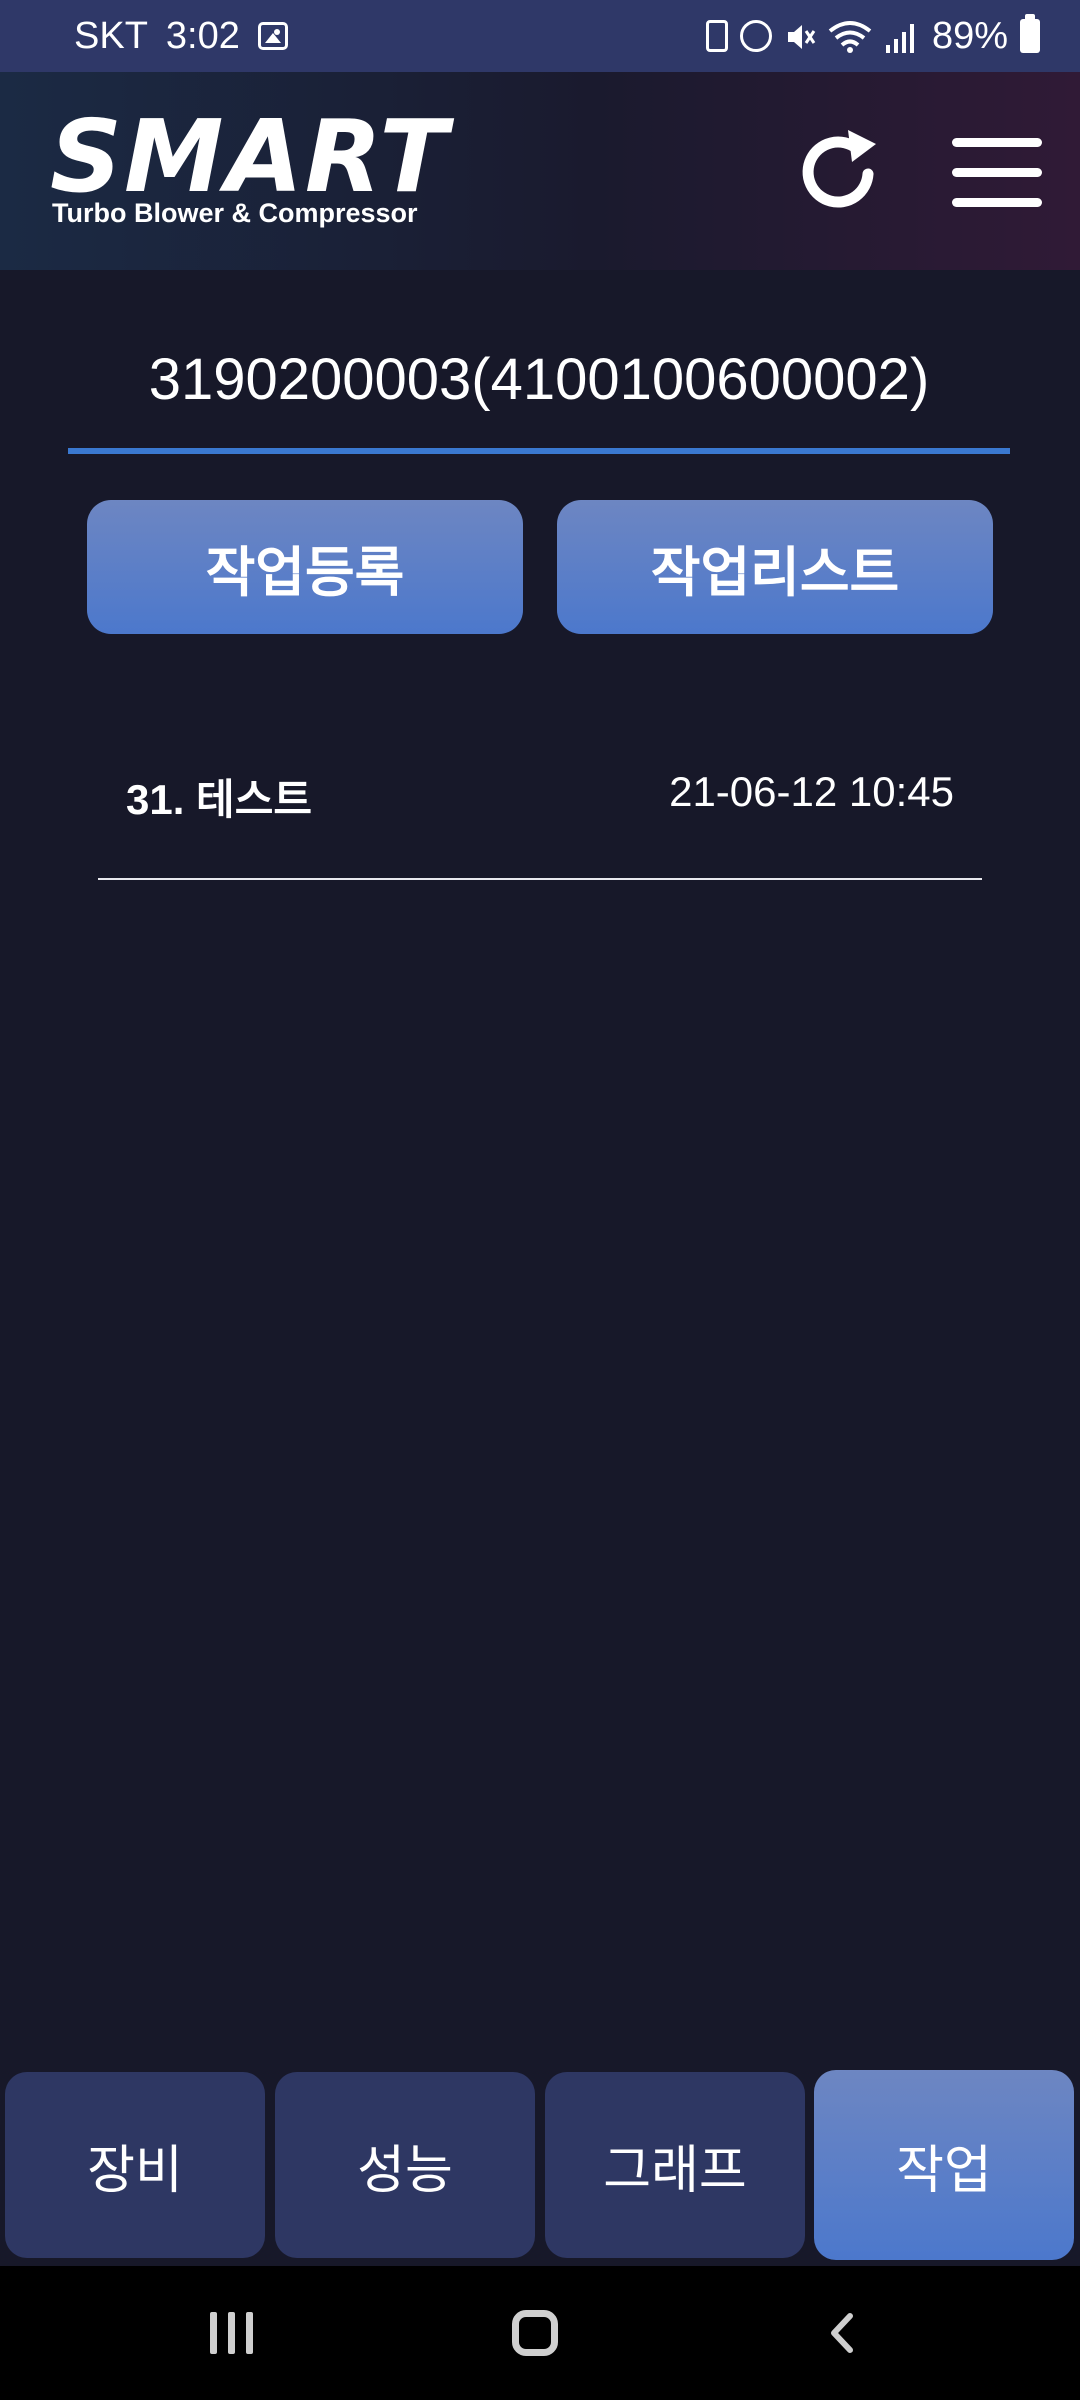  What do you see at coordinates (902, 36) in the screenshot?
I see `signal-icon` at bounding box center [902, 36].